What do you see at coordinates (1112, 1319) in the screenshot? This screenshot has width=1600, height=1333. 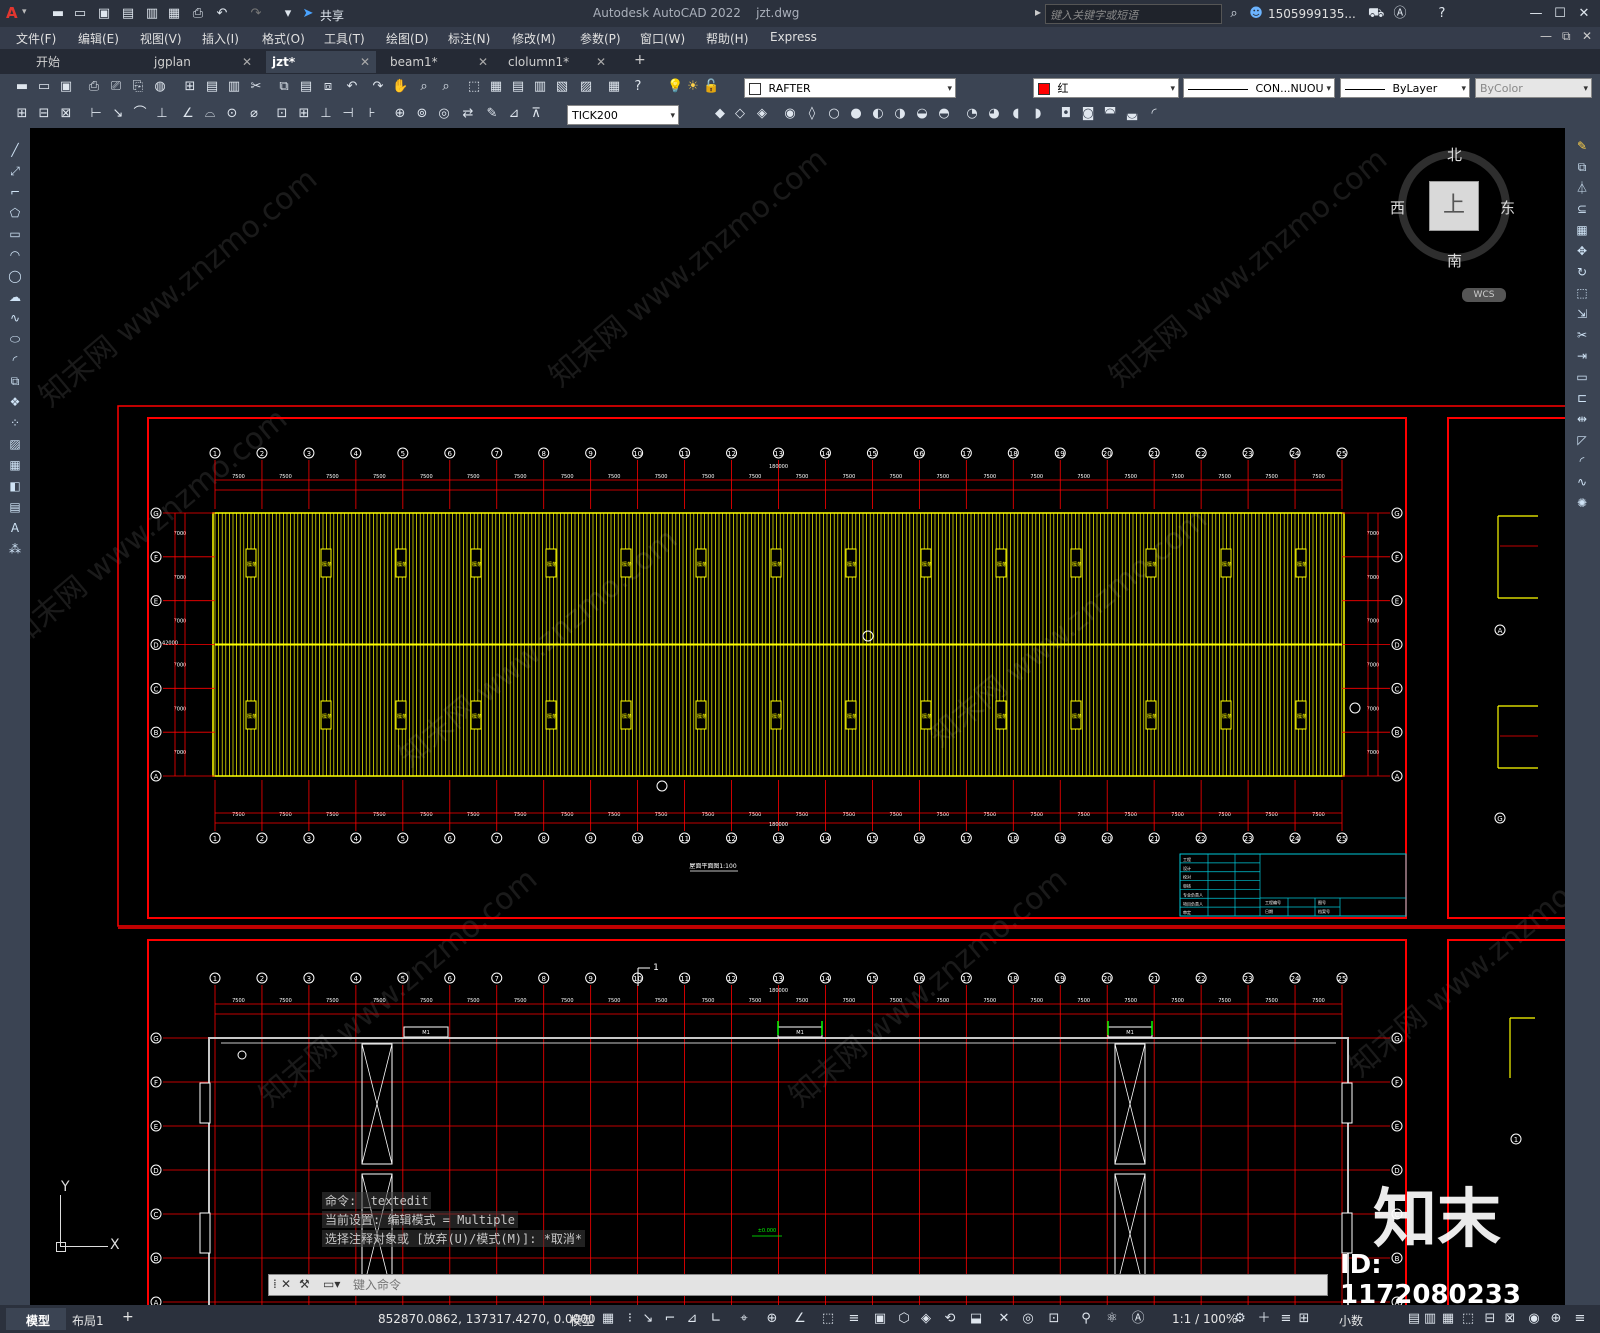 I see `annotation-monitor-icon: ⚛` at bounding box center [1112, 1319].